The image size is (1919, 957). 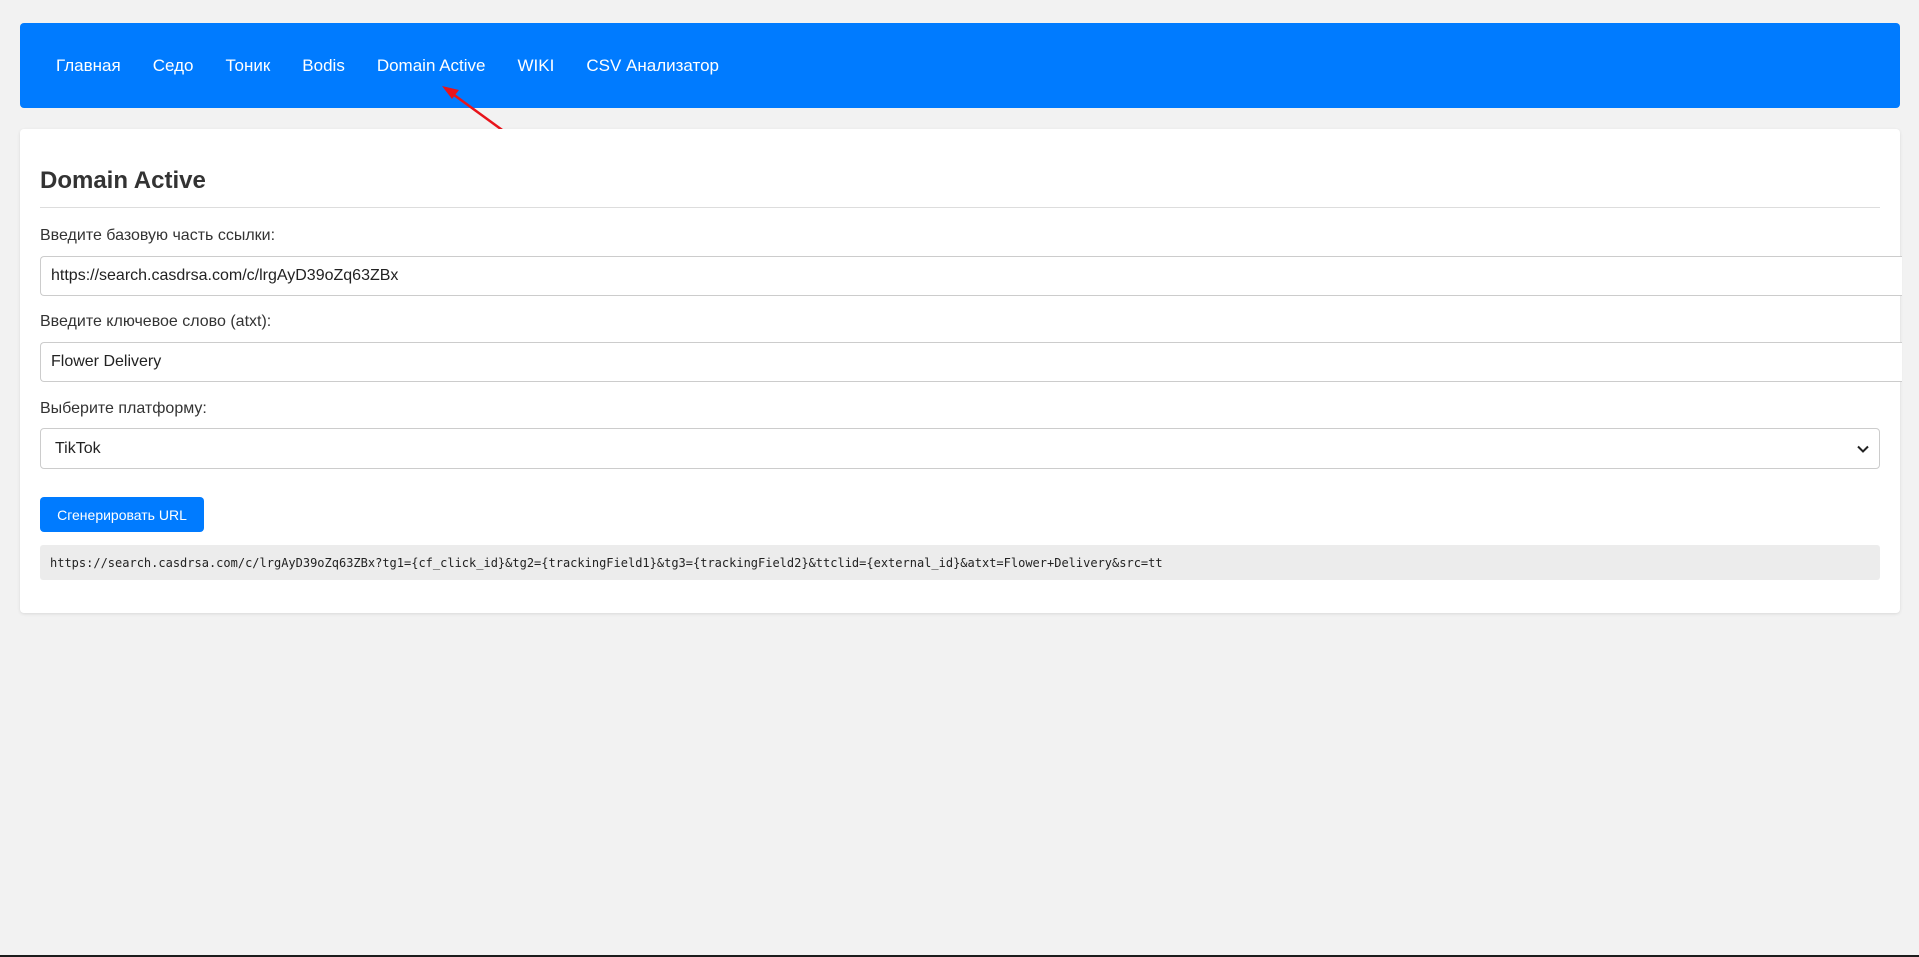 What do you see at coordinates (122, 514) in the screenshot?
I see `generate-url-button: Сгенерировать URL` at bounding box center [122, 514].